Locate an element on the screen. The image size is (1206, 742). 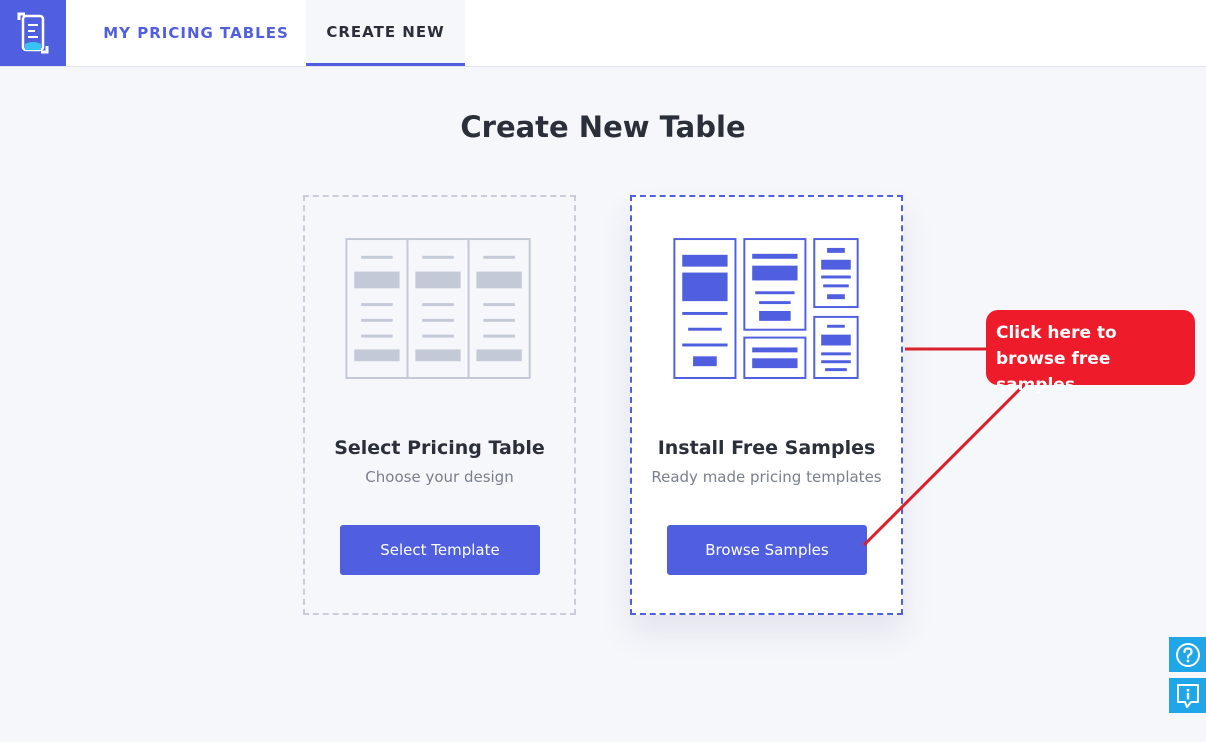
pricing-table-logo-icon is located at coordinates (33, 33).